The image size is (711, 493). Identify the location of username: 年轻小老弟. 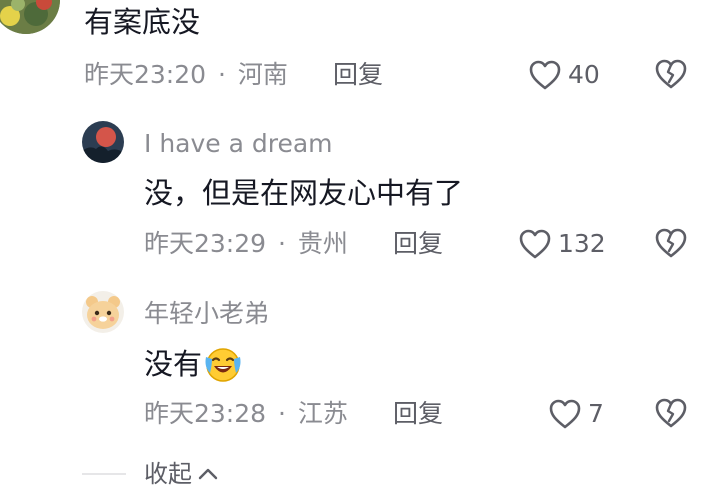
(206, 314).